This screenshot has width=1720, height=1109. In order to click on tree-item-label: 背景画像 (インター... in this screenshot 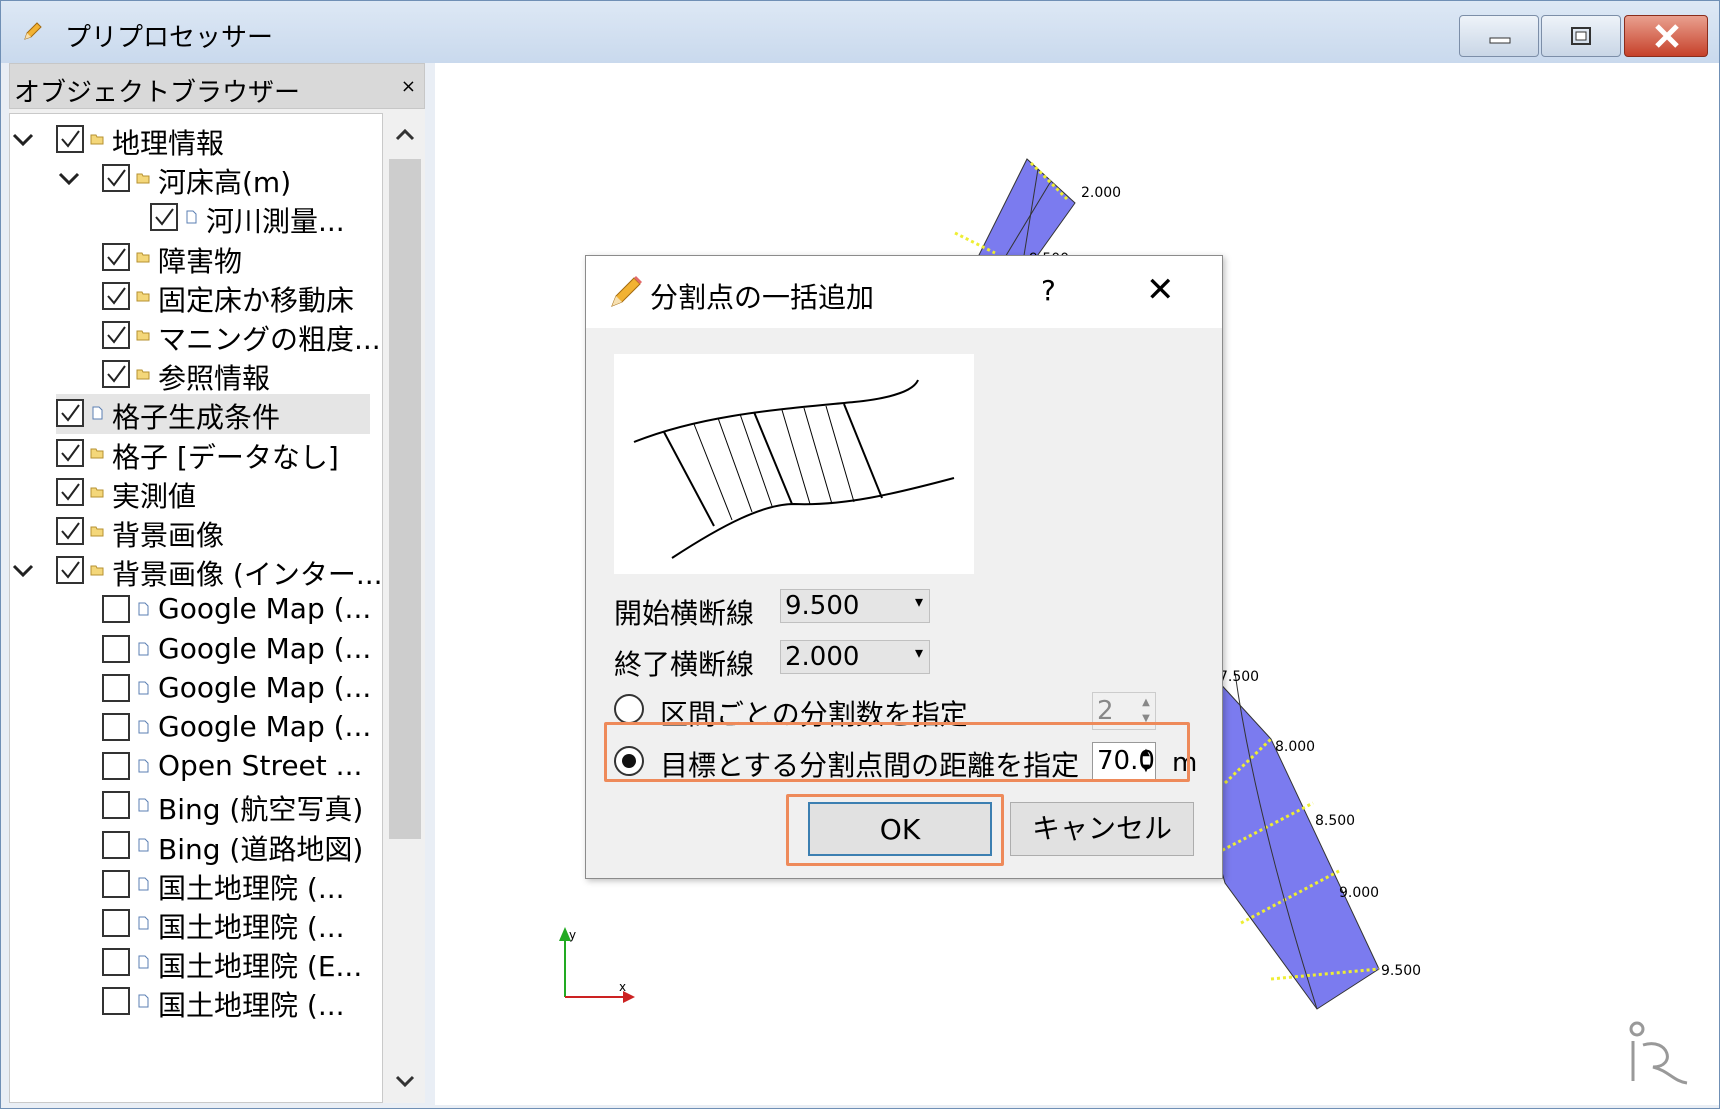, I will do `click(247, 575)`.